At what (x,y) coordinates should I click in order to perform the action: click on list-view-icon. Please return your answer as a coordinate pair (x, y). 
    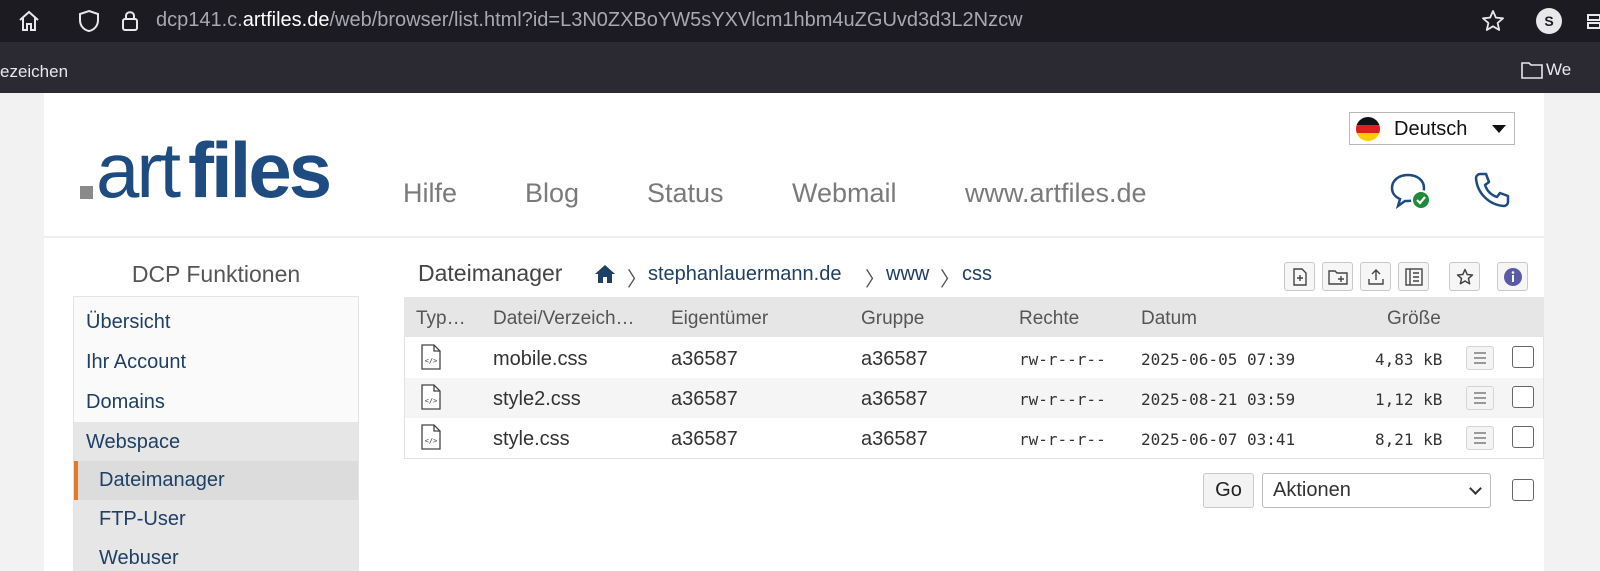
    Looking at the image, I should click on (1413, 276).